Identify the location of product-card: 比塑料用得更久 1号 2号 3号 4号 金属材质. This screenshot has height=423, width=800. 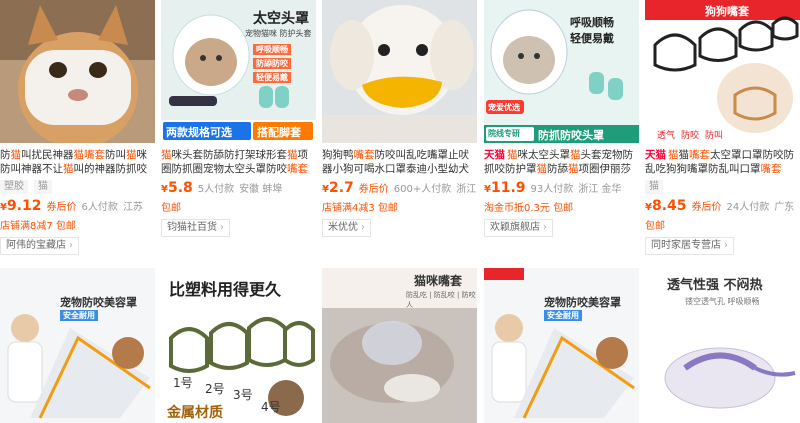
(238, 345).